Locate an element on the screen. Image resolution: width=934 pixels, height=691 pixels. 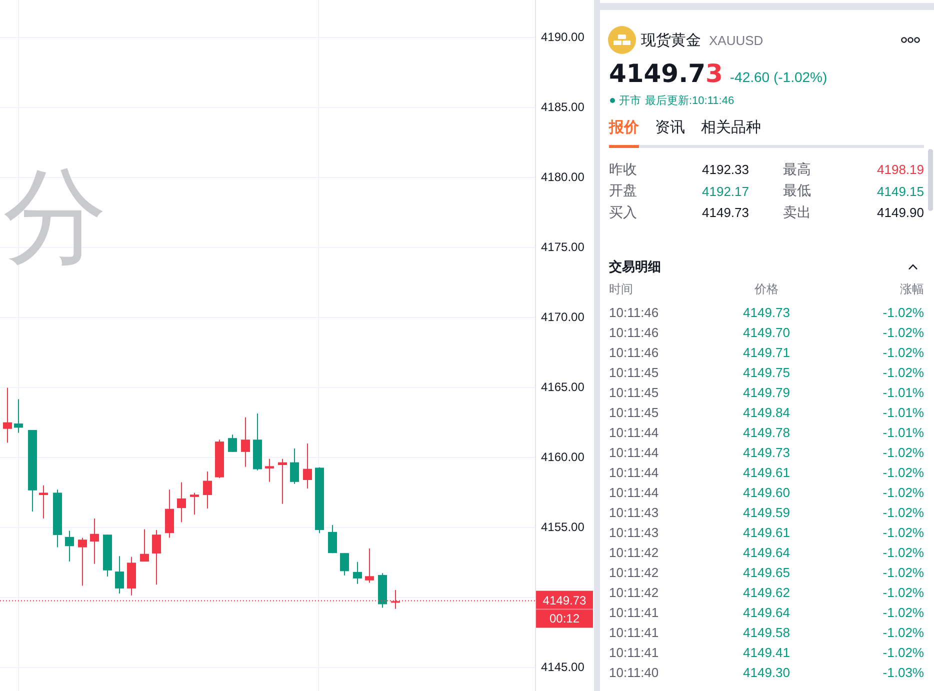
trade-price: 4149.75 is located at coordinates (766, 372).